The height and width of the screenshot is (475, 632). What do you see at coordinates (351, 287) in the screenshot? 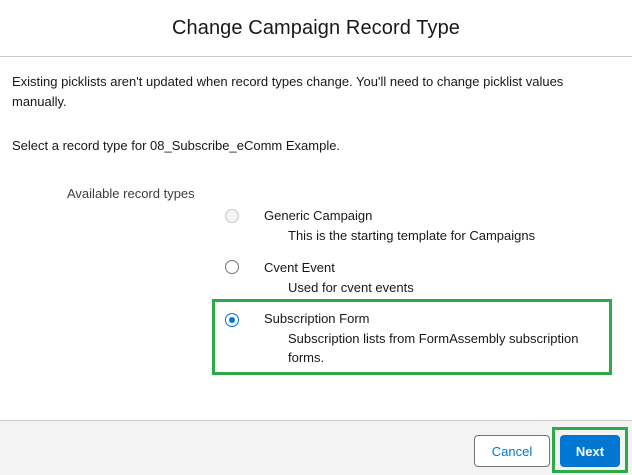
I see `option-description: Used for cvent events` at bounding box center [351, 287].